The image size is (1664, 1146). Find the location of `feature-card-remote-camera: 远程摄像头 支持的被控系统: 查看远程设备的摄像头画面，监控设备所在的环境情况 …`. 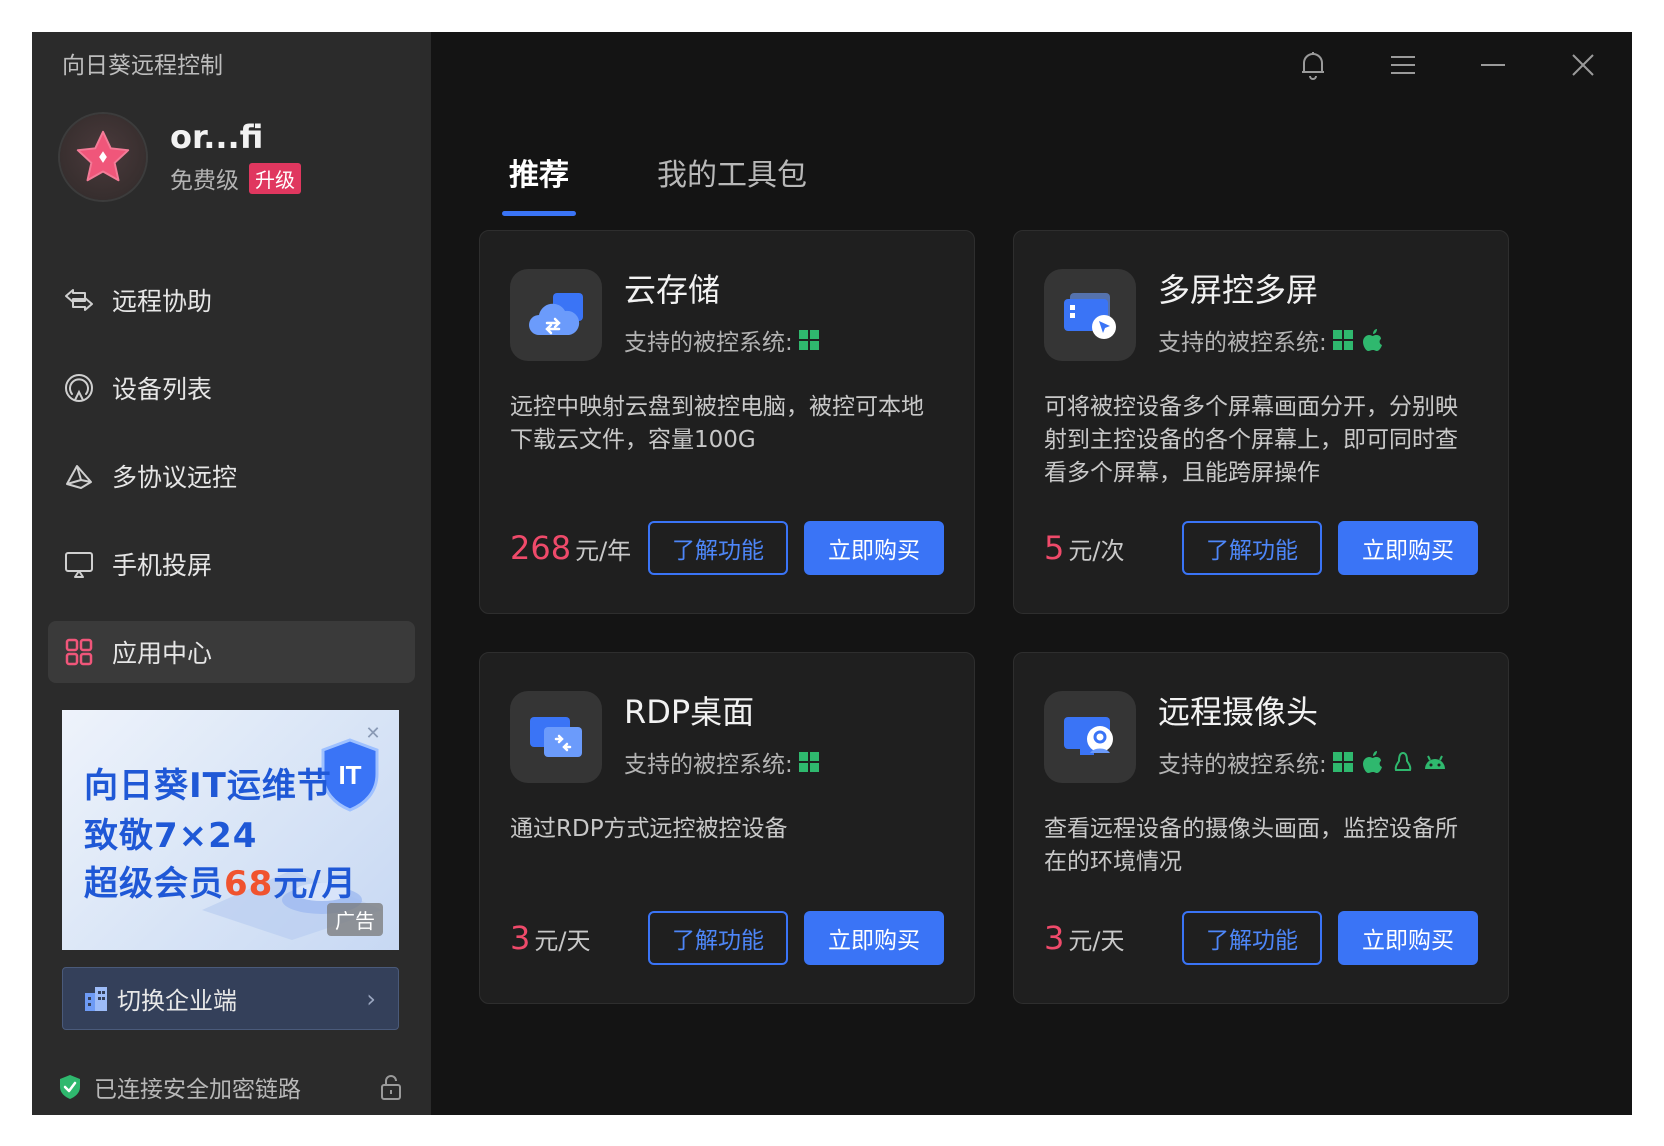

feature-card-remote-camera: 远程摄像头 支持的被控系统: 查看远程设备的摄像头画面，监控设备所在的环境情况 … is located at coordinates (1261, 828).